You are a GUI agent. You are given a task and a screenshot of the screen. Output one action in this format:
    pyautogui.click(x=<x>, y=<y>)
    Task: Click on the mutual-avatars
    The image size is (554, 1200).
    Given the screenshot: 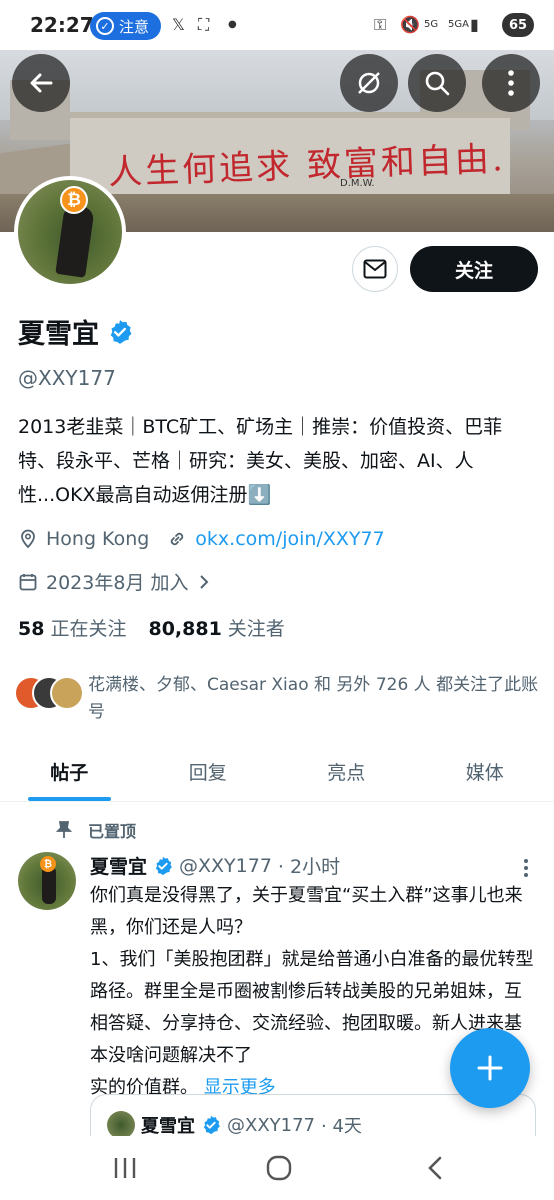 What is the action you would take?
    pyautogui.click(x=49, y=693)
    